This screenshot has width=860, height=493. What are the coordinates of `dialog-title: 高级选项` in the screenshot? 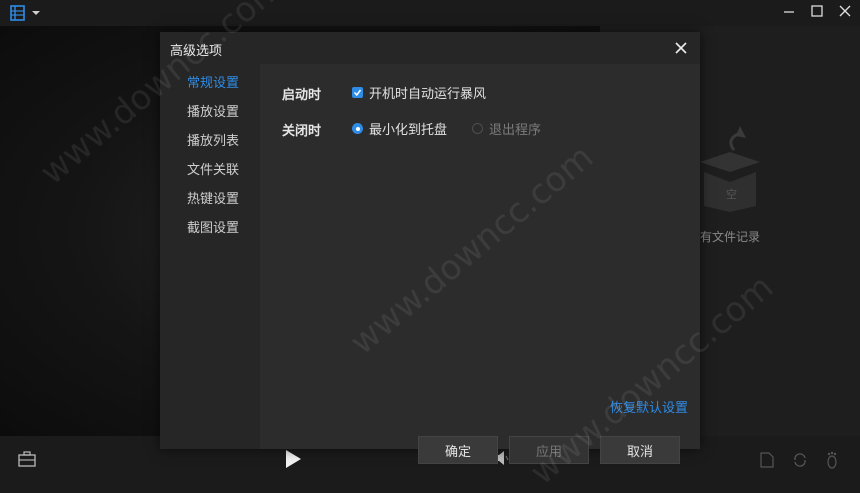 It's located at (196, 51).